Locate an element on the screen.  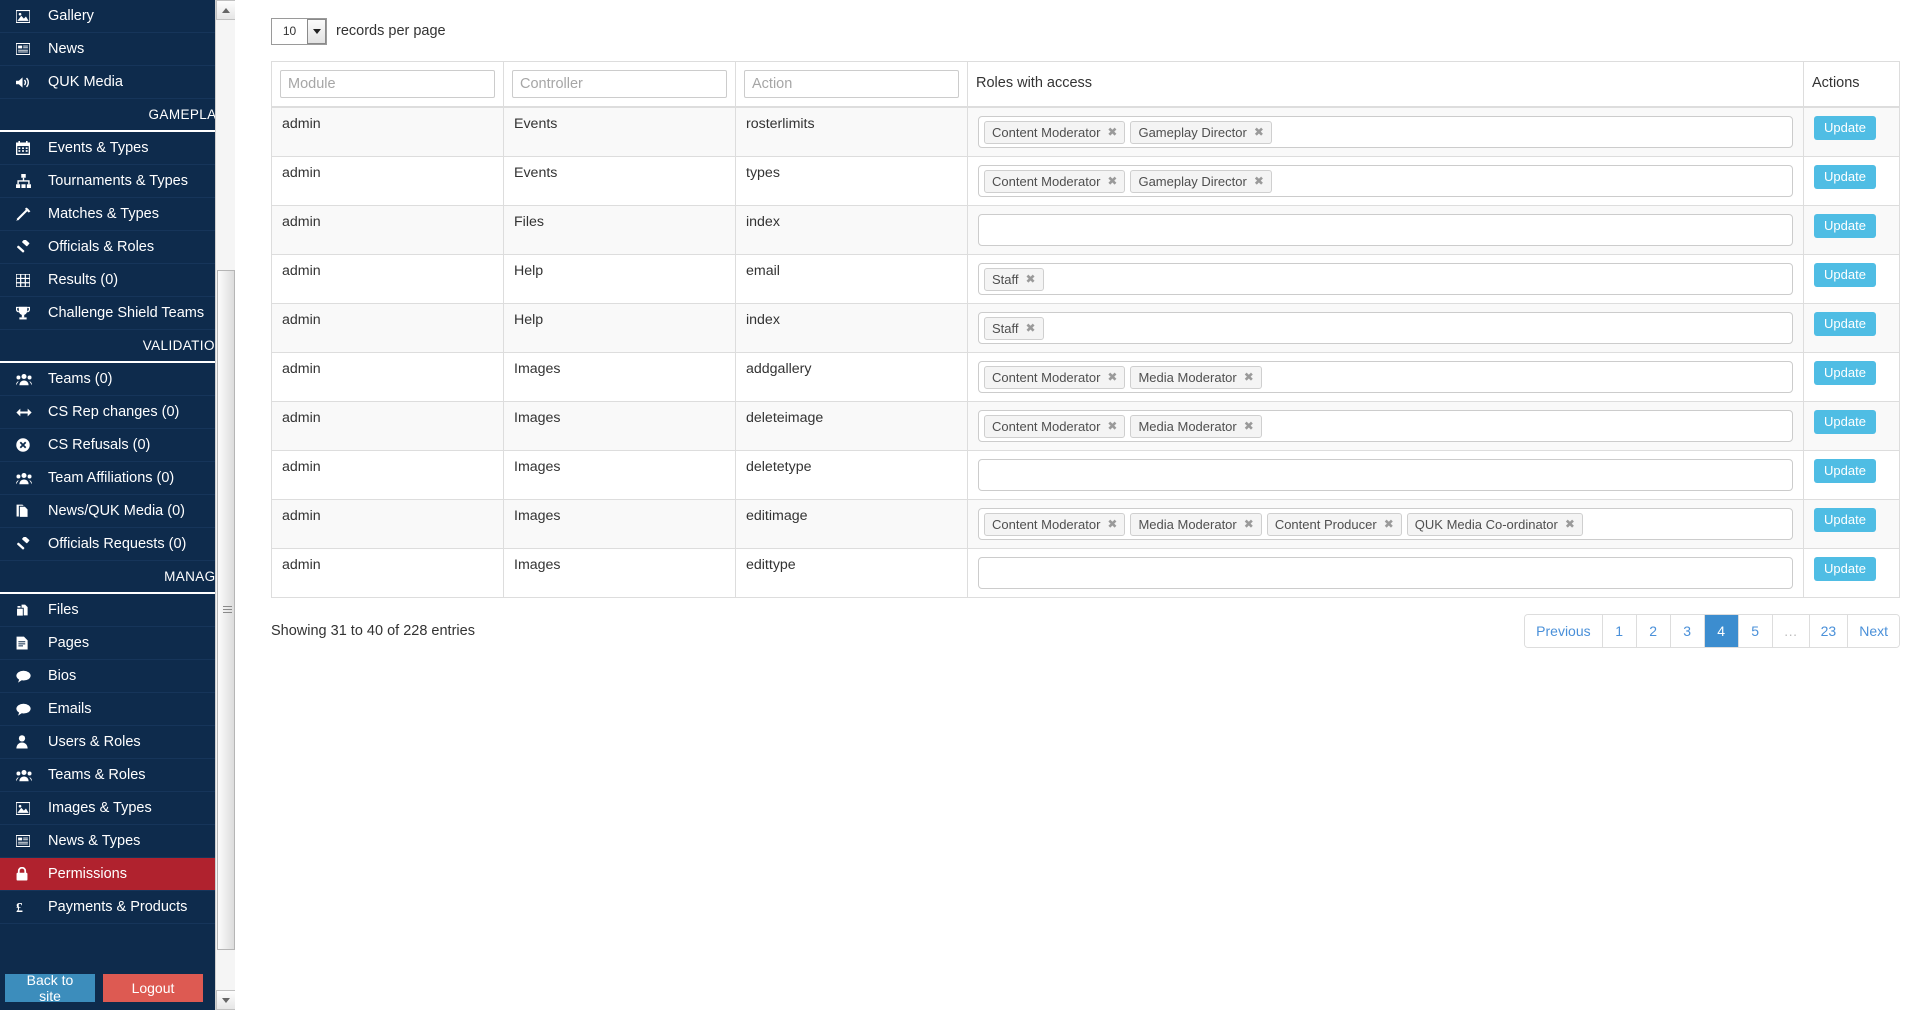
role-token: Content Producer ✖ is located at coordinates (1334, 524).